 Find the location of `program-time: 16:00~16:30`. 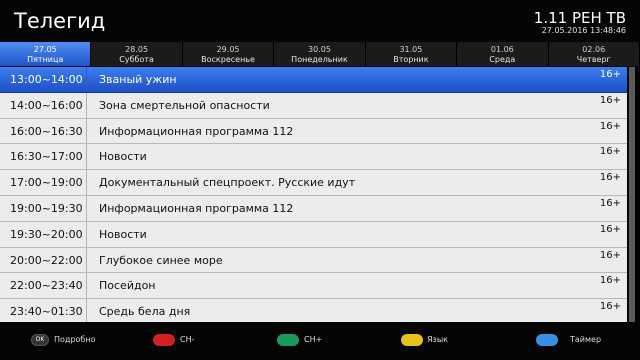

program-time: 16:00~16:30 is located at coordinates (46, 131).